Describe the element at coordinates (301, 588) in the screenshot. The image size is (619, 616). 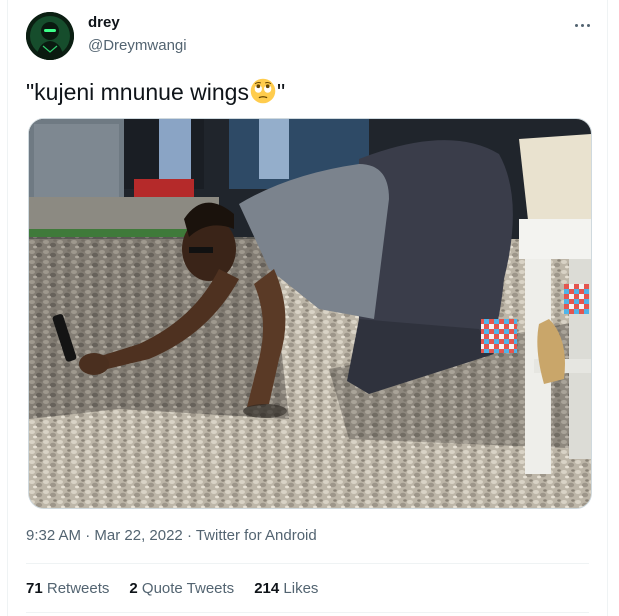
I see `likes-label: Likes` at that location.